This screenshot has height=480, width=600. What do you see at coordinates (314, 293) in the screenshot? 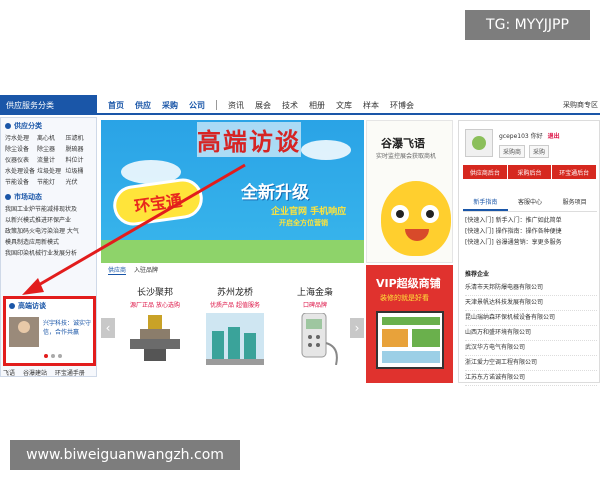
I see `product-name: 上海金枭` at bounding box center [314, 293].